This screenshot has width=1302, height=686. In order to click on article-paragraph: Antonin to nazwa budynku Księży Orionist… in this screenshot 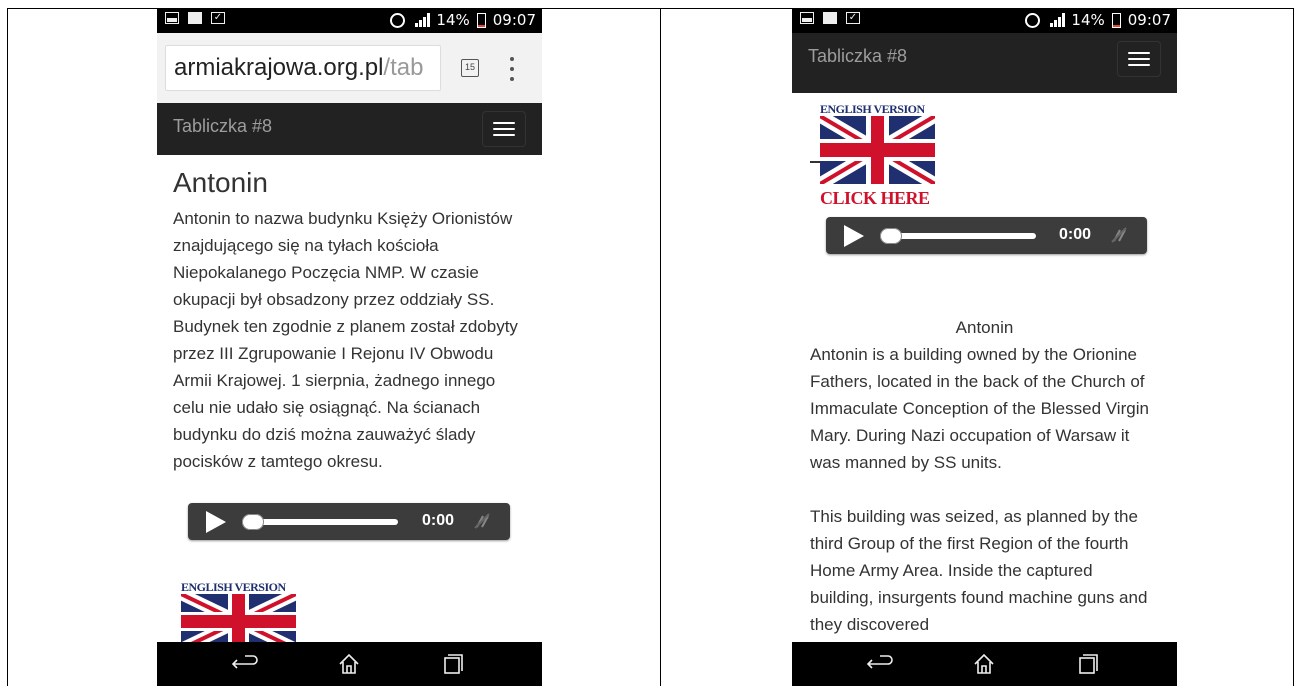, I will do `click(345, 340)`.